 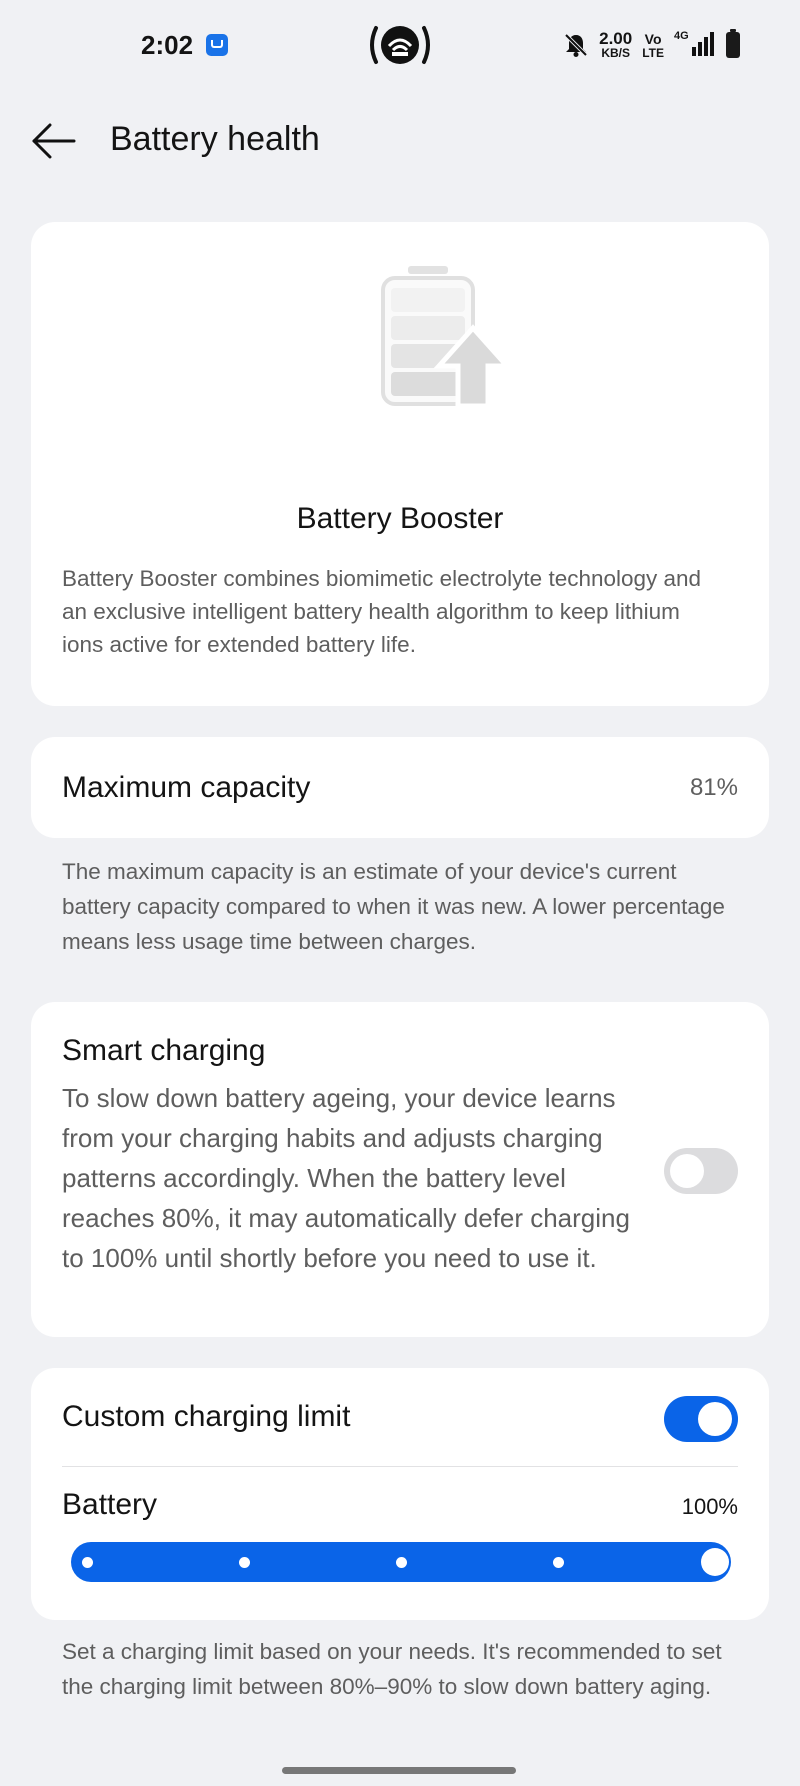 What do you see at coordinates (400, 518) in the screenshot?
I see `battery-booster-title: Battery Booster` at bounding box center [400, 518].